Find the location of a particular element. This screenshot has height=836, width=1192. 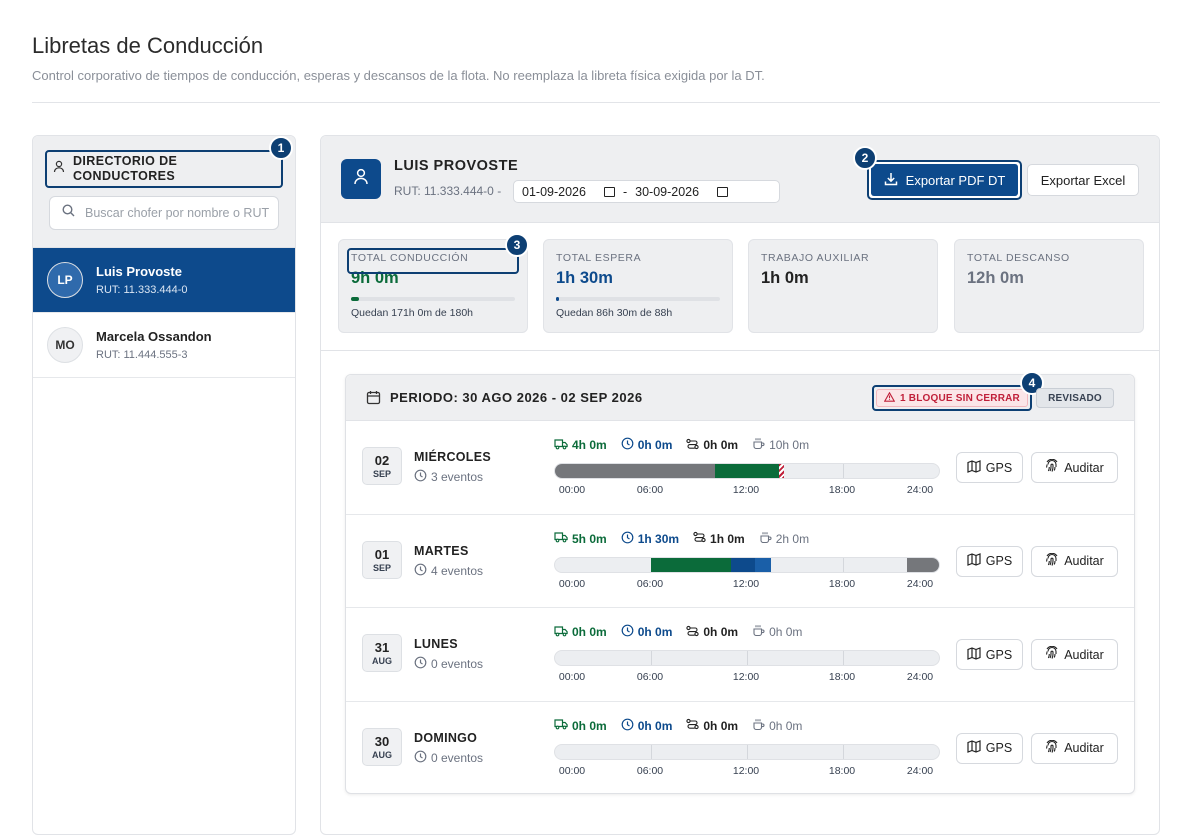

search-icon is located at coordinates (68, 213).